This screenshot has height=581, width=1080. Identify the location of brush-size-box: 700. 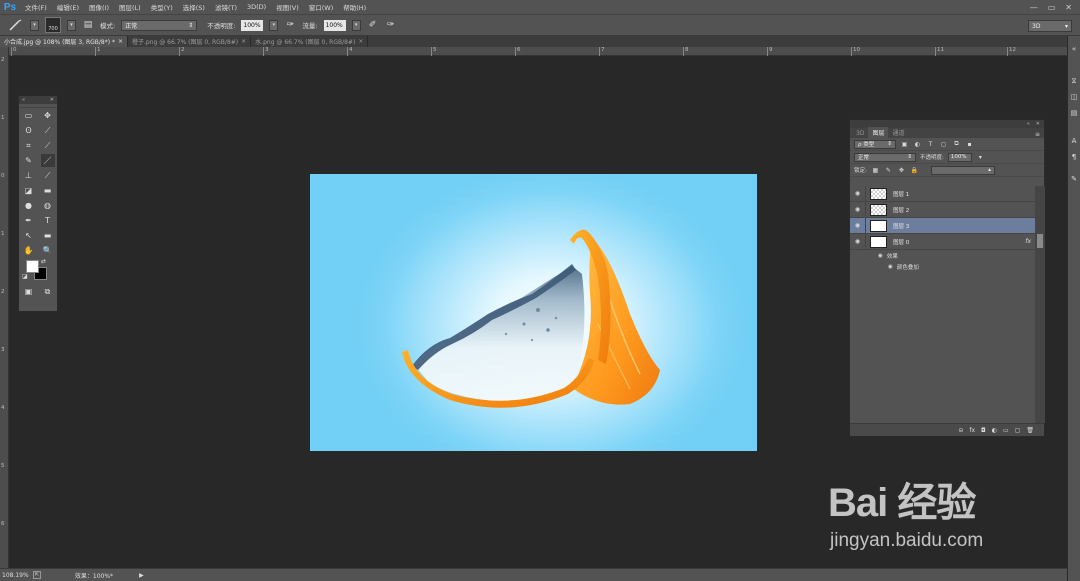
(53, 25).